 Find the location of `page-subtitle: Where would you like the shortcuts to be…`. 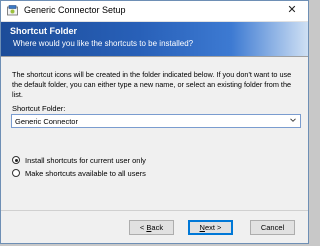

page-subtitle: Where would you like the shortcuts to be… is located at coordinates (103, 43).